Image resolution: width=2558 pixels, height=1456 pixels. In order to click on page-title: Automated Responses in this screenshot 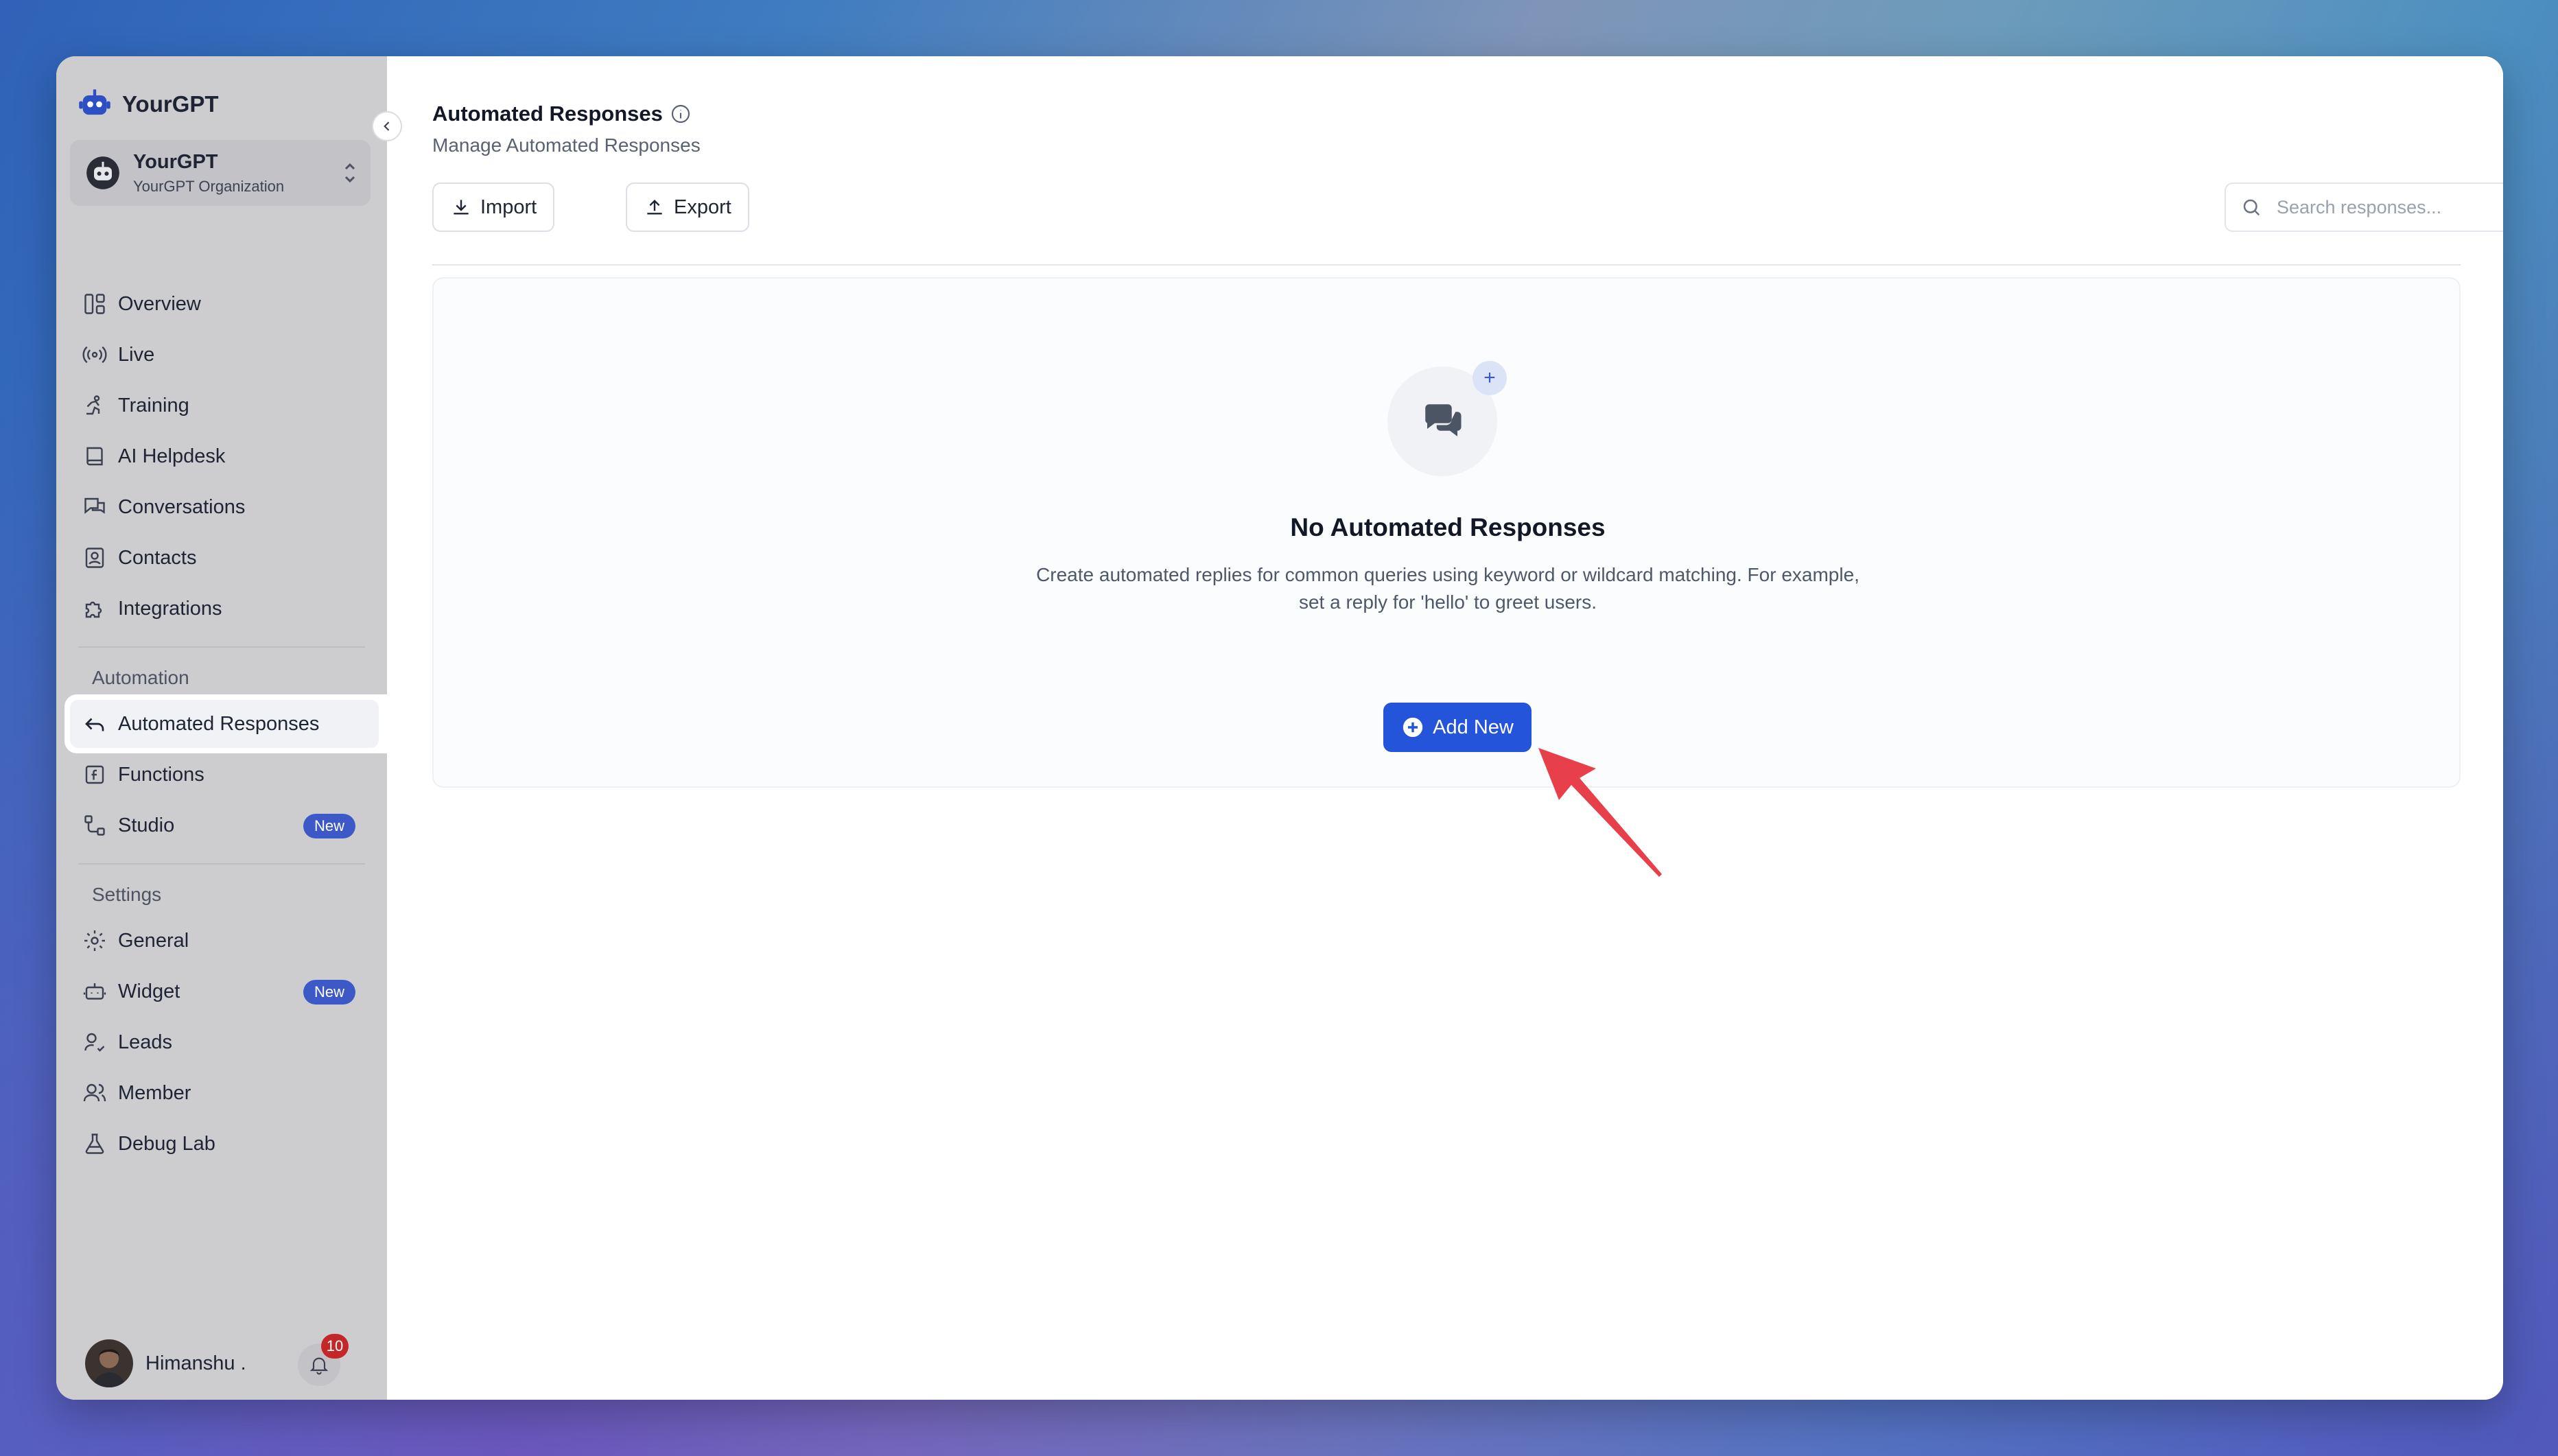, I will do `click(547, 114)`.